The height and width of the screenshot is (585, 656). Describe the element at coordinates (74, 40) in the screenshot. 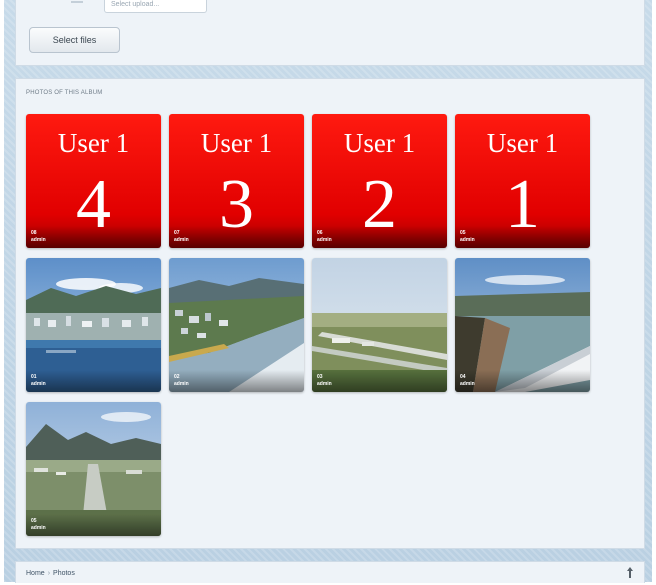

I see `select-files-button: Select files` at that location.